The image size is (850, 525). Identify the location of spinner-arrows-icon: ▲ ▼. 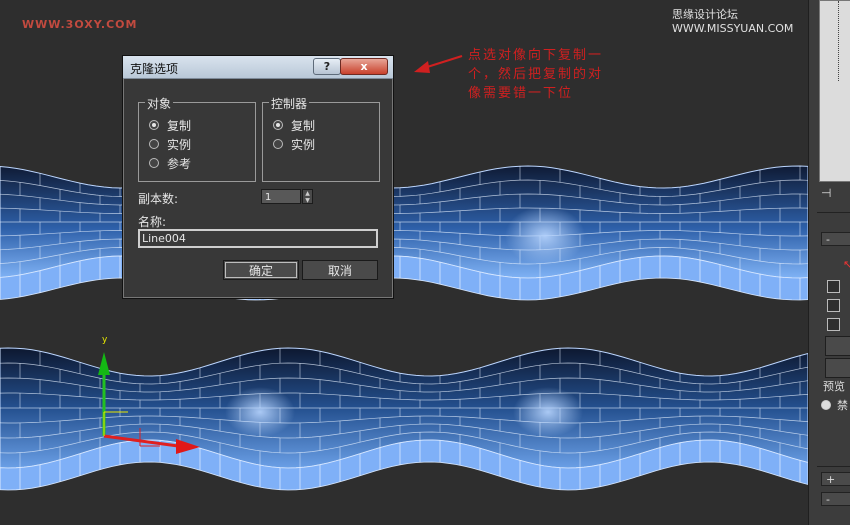
(307, 196).